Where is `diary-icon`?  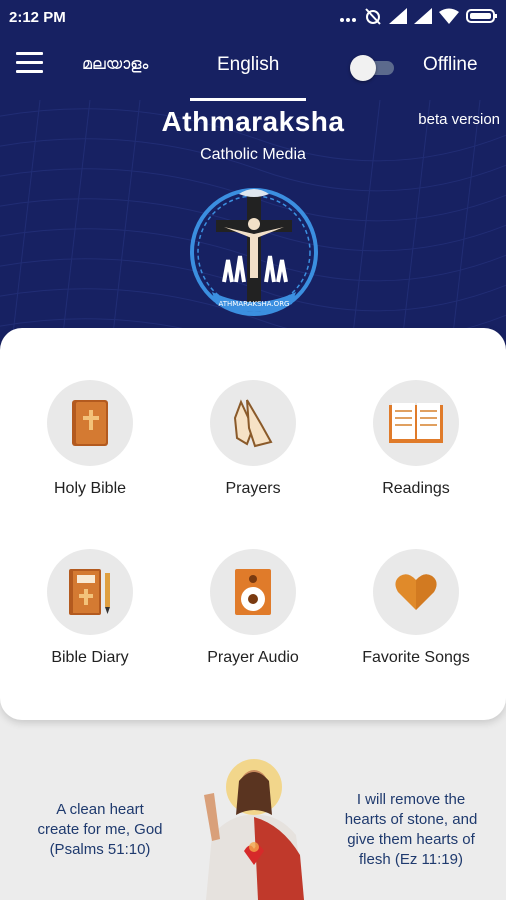 diary-icon is located at coordinates (89, 592).